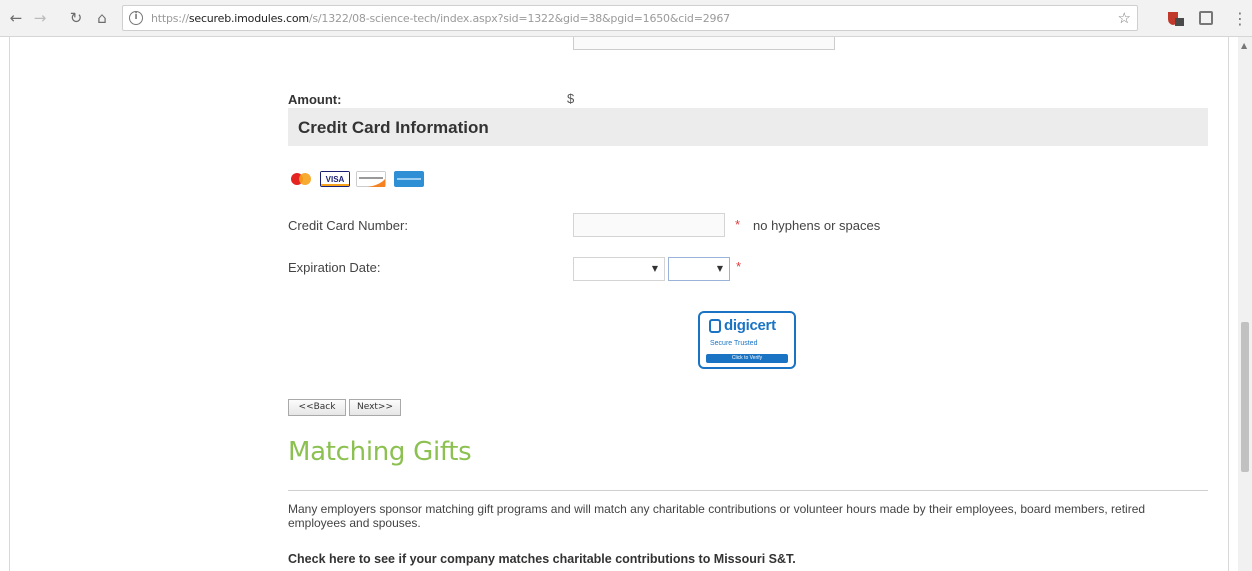 Image resolution: width=1252 pixels, height=571 pixels. I want to click on cc-number-input, so click(649, 225).